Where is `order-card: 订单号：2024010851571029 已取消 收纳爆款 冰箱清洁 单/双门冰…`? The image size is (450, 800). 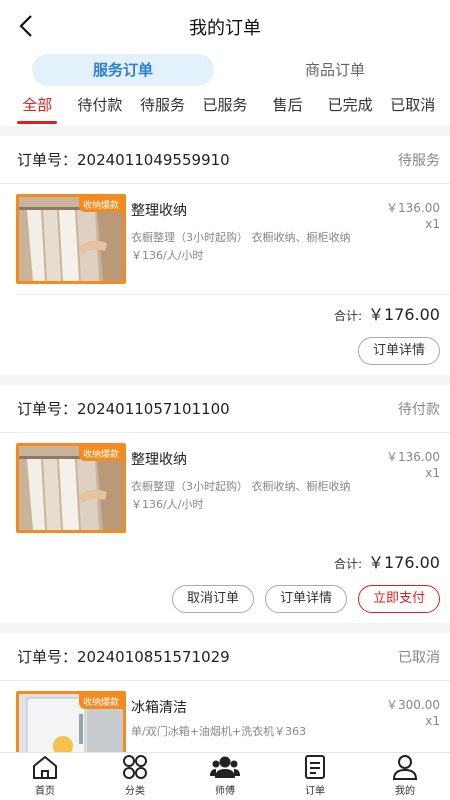
order-card: 订单号：2024010851571029 已取消 收纳爆款 冰箱清洁 单/双门冰… is located at coordinates (225, 692).